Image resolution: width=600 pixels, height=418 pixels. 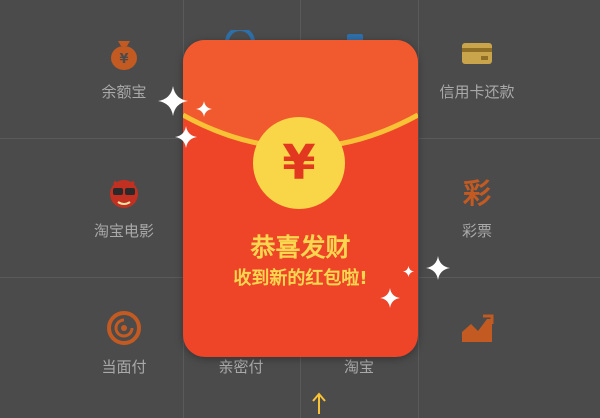 I want to click on face-pay-icon, so click(x=124, y=328).